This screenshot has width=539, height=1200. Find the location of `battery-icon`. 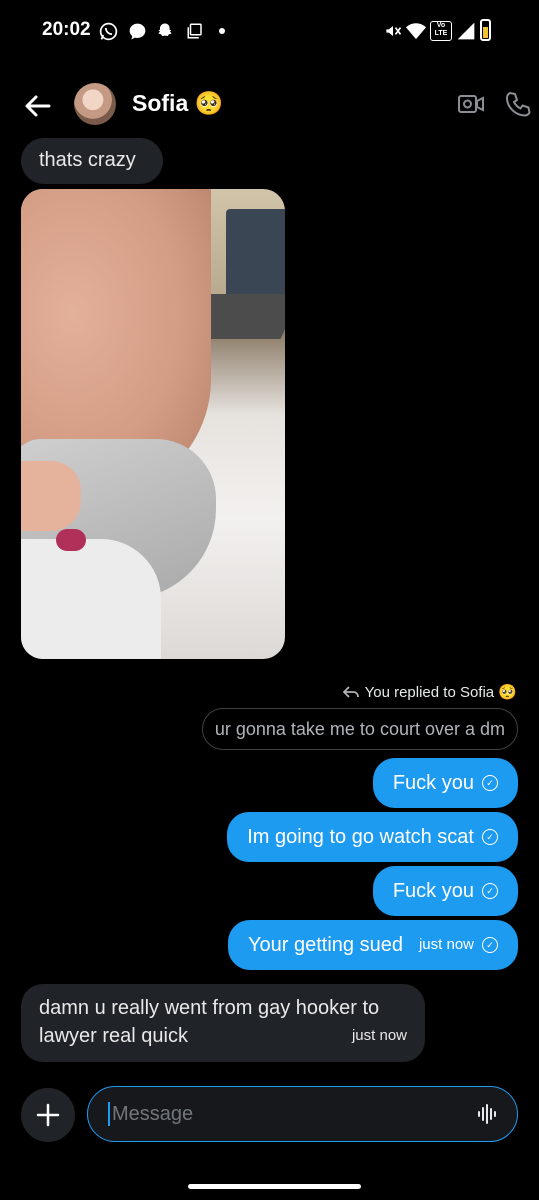

battery-icon is located at coordinates (485, 30).